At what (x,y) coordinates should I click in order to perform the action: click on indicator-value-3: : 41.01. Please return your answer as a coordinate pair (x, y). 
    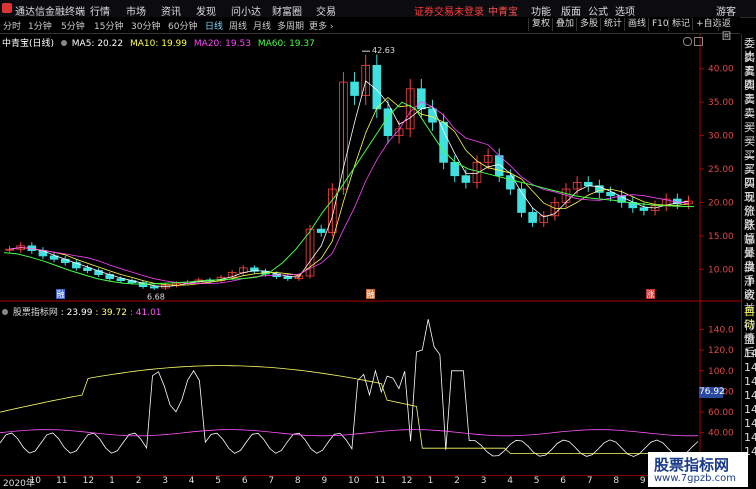
    Looking at the image, I should click on (145, 313).